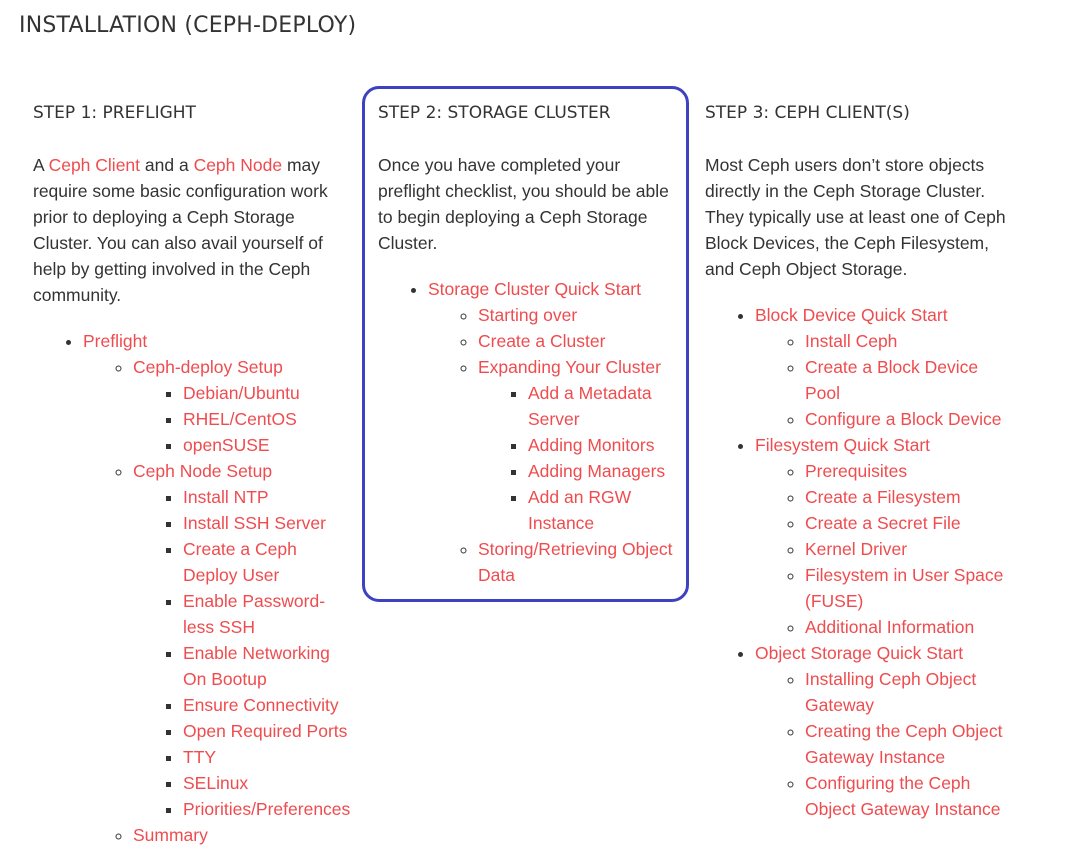  I want to click on filesystem-fuse-link: Filesystem in User Space (FUSE), so click(904, 588).